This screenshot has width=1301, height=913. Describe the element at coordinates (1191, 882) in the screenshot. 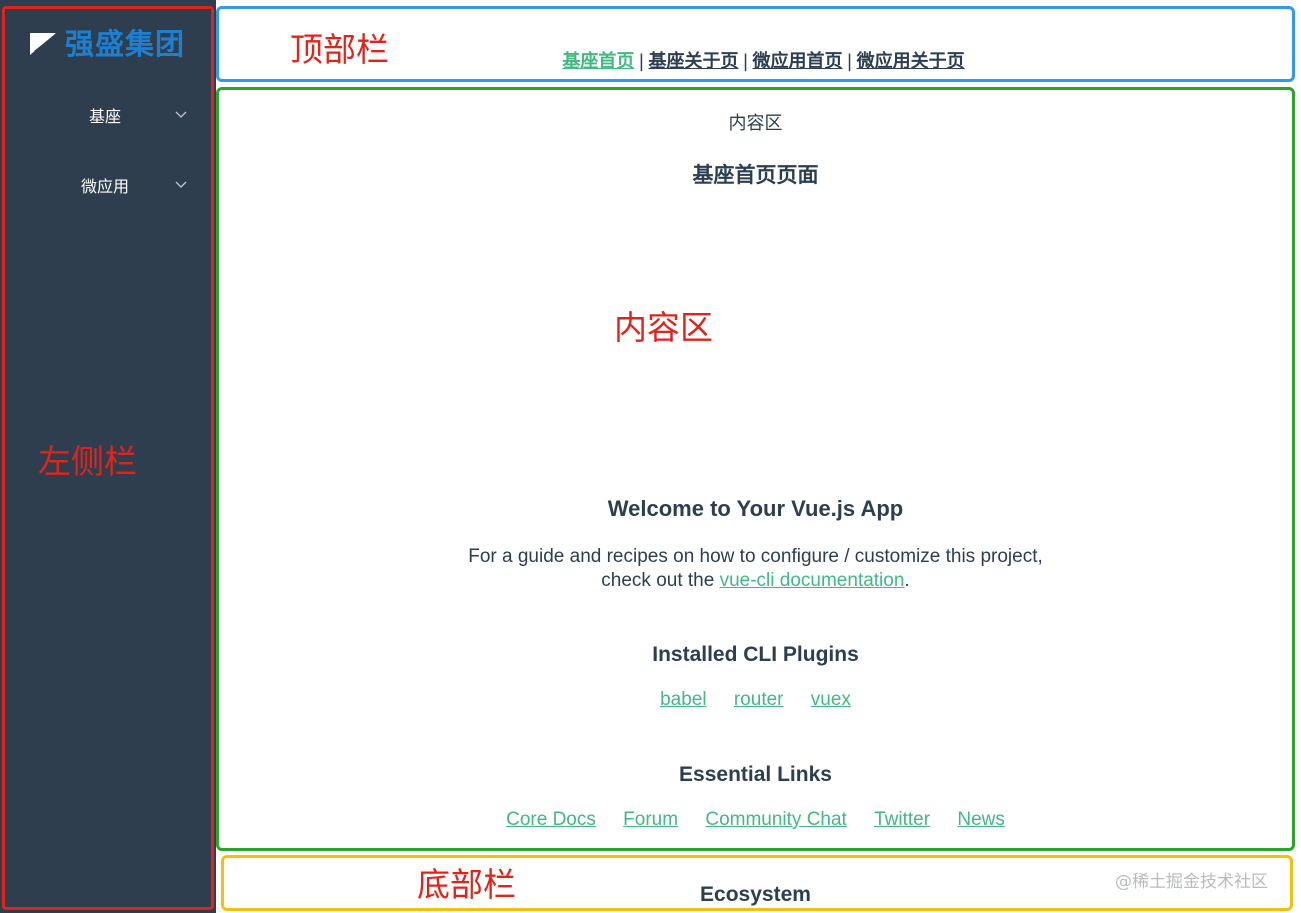

I see `watermark: @稀土掘金技术社区` at that location.